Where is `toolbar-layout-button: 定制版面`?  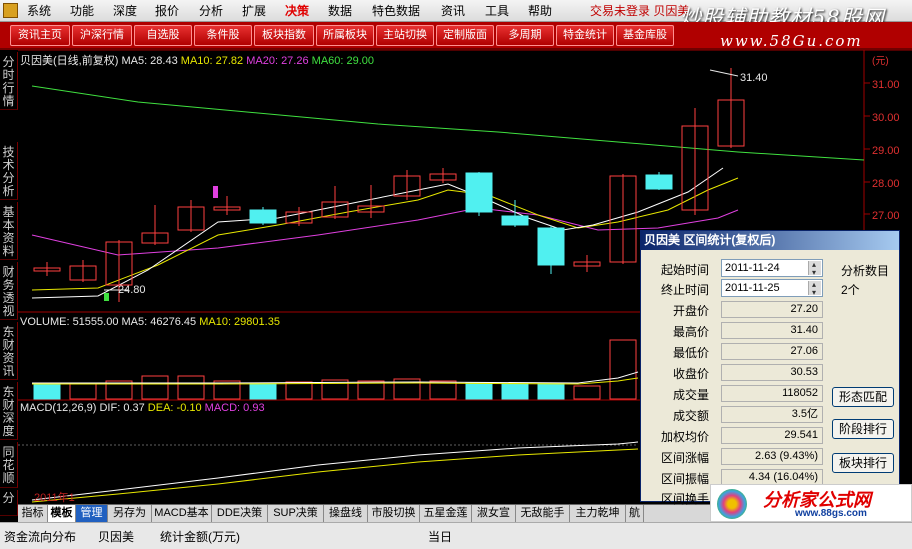 toolbar-layout-button: 定制版面 is located at coordinates (465, 35).